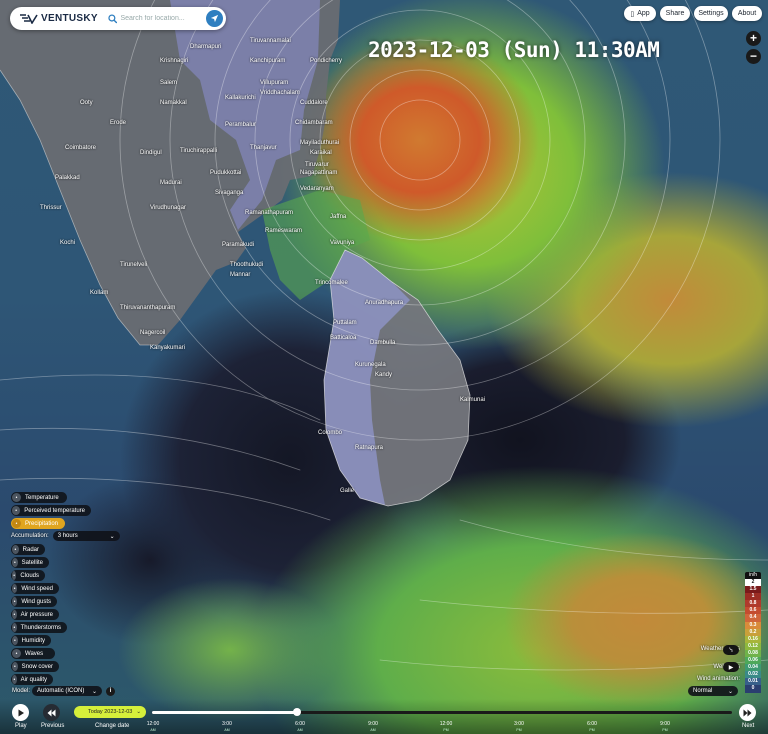 The width and height of the screenshot is (768, 734). What do you see at coordinates (731, 650) in the screenshot?
I see `weather-fronts-toggle: ᓭ` at bounding box center [731, 650].